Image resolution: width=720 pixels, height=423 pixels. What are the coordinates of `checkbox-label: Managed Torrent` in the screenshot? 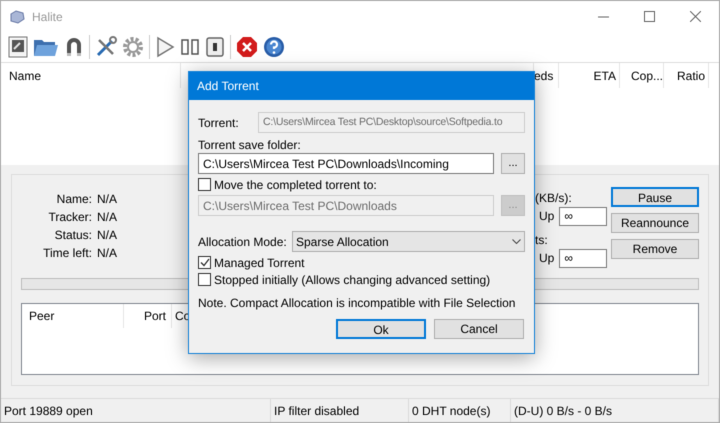 It's located at (259, 263).